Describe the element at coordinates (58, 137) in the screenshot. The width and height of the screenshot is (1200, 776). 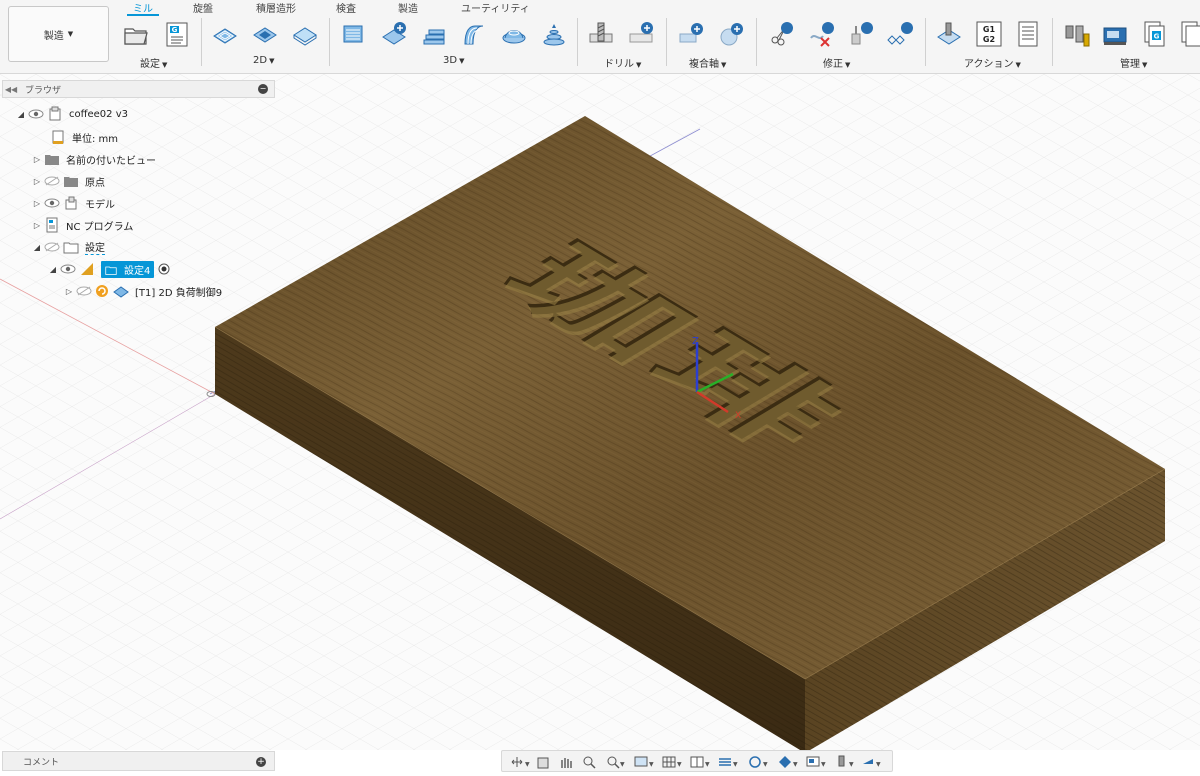
I see `document-units-icon` at that location.